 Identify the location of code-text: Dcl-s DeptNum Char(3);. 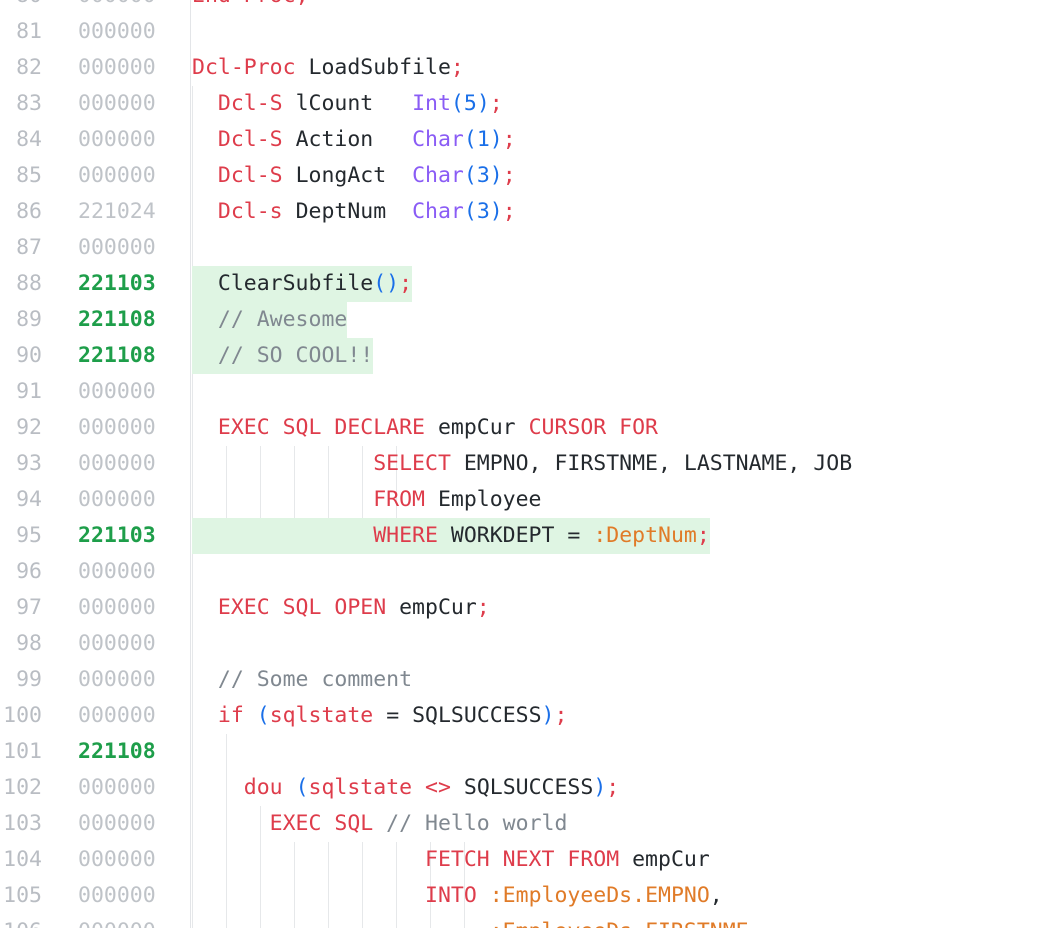
(354, 212).